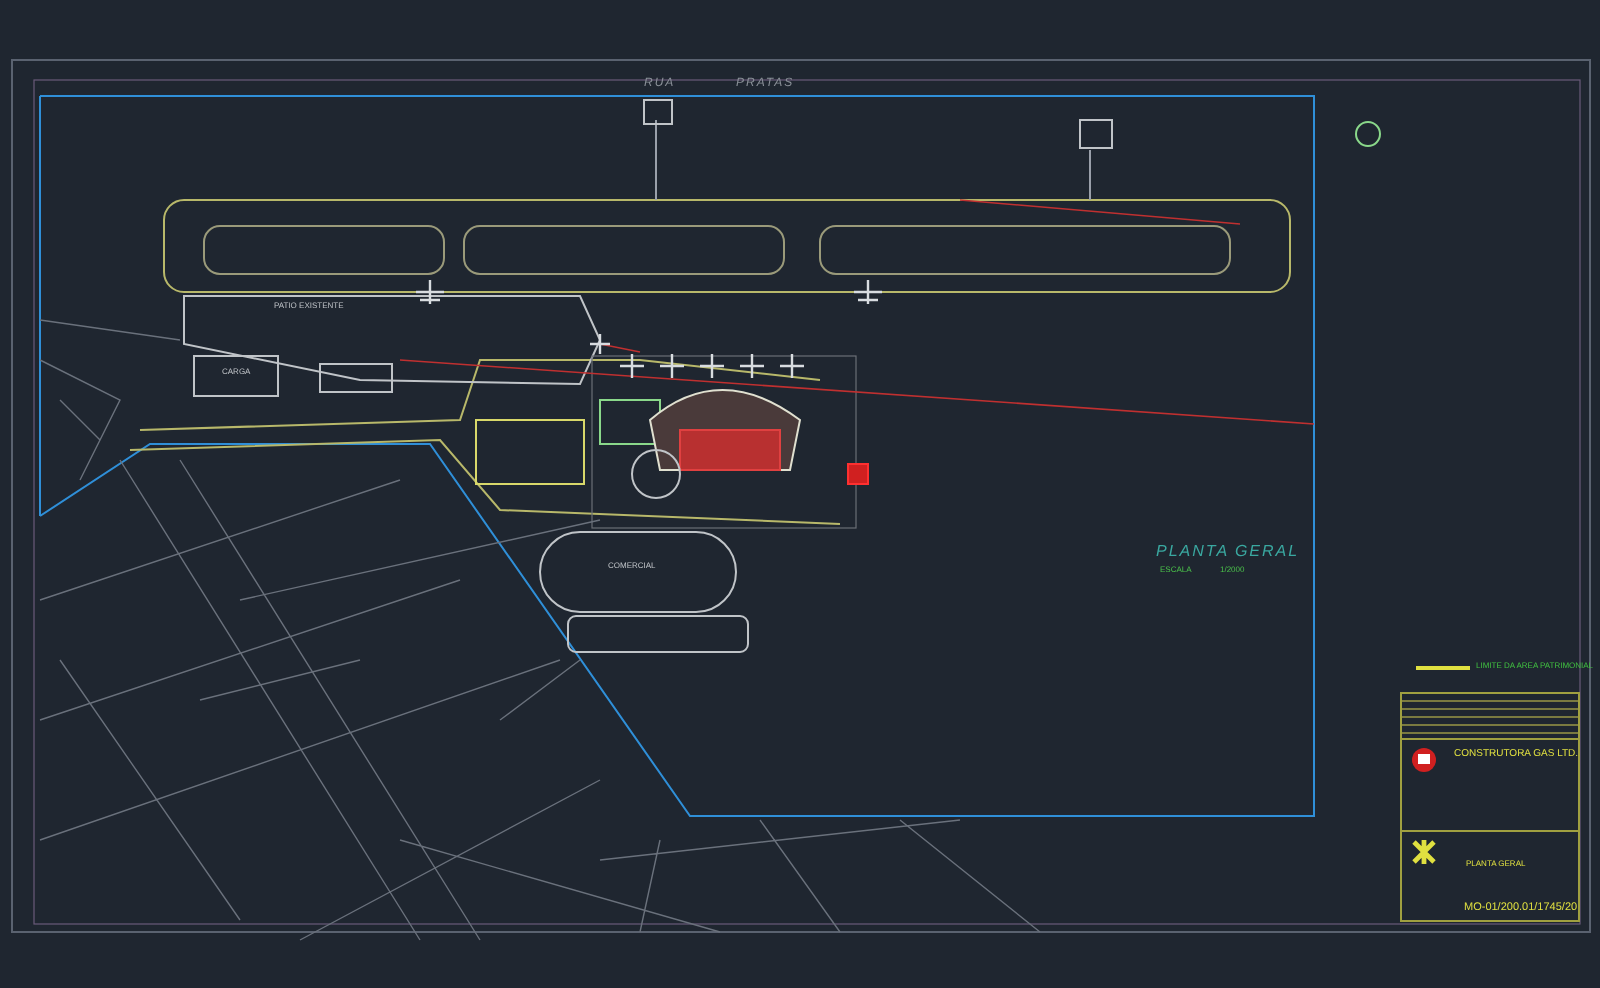  I want to click on star-logo-icon, so click(1424, 852).